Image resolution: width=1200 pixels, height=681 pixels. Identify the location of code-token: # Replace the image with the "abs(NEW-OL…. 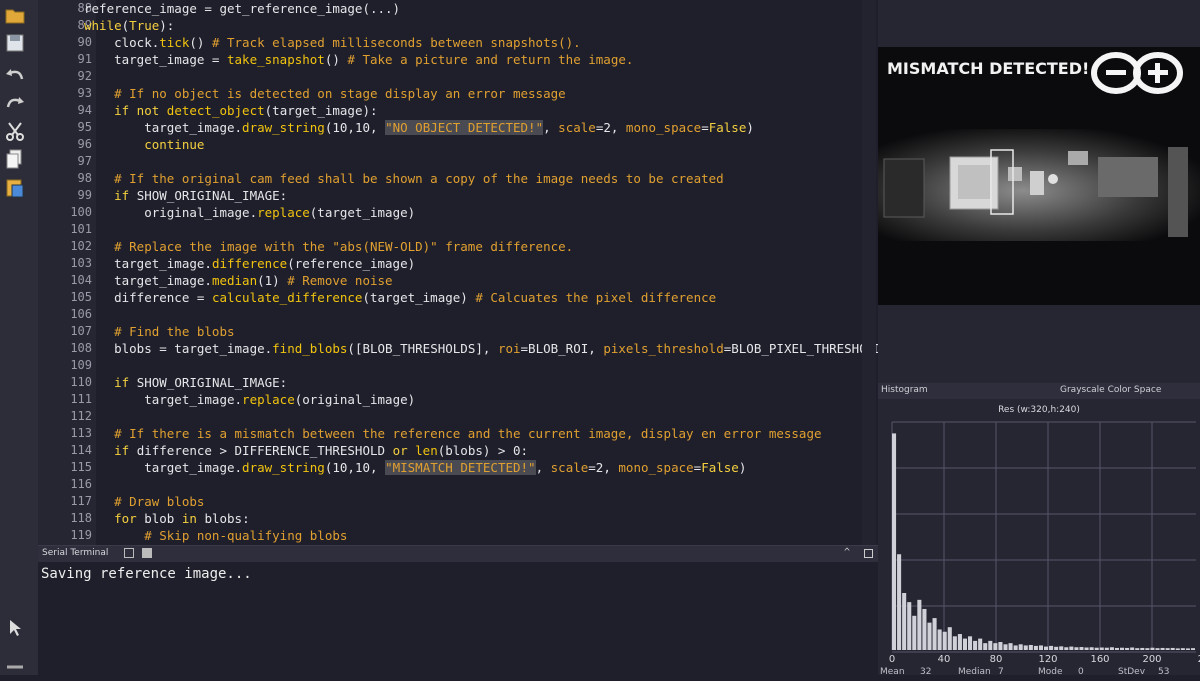
(329, 246).